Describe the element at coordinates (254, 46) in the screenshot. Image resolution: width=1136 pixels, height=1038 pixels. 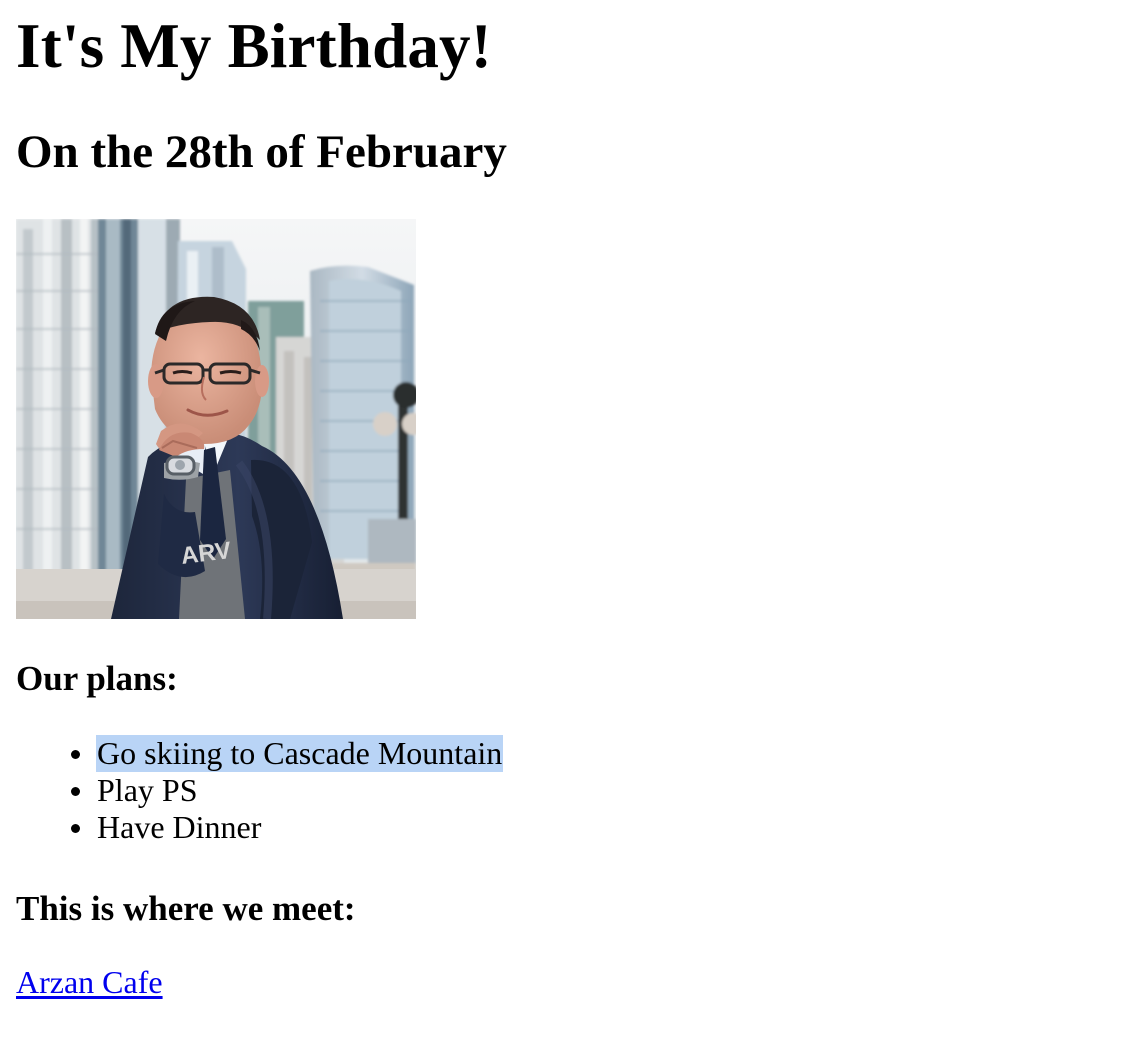
I see `page-title: It's My Birthday!` at that location.